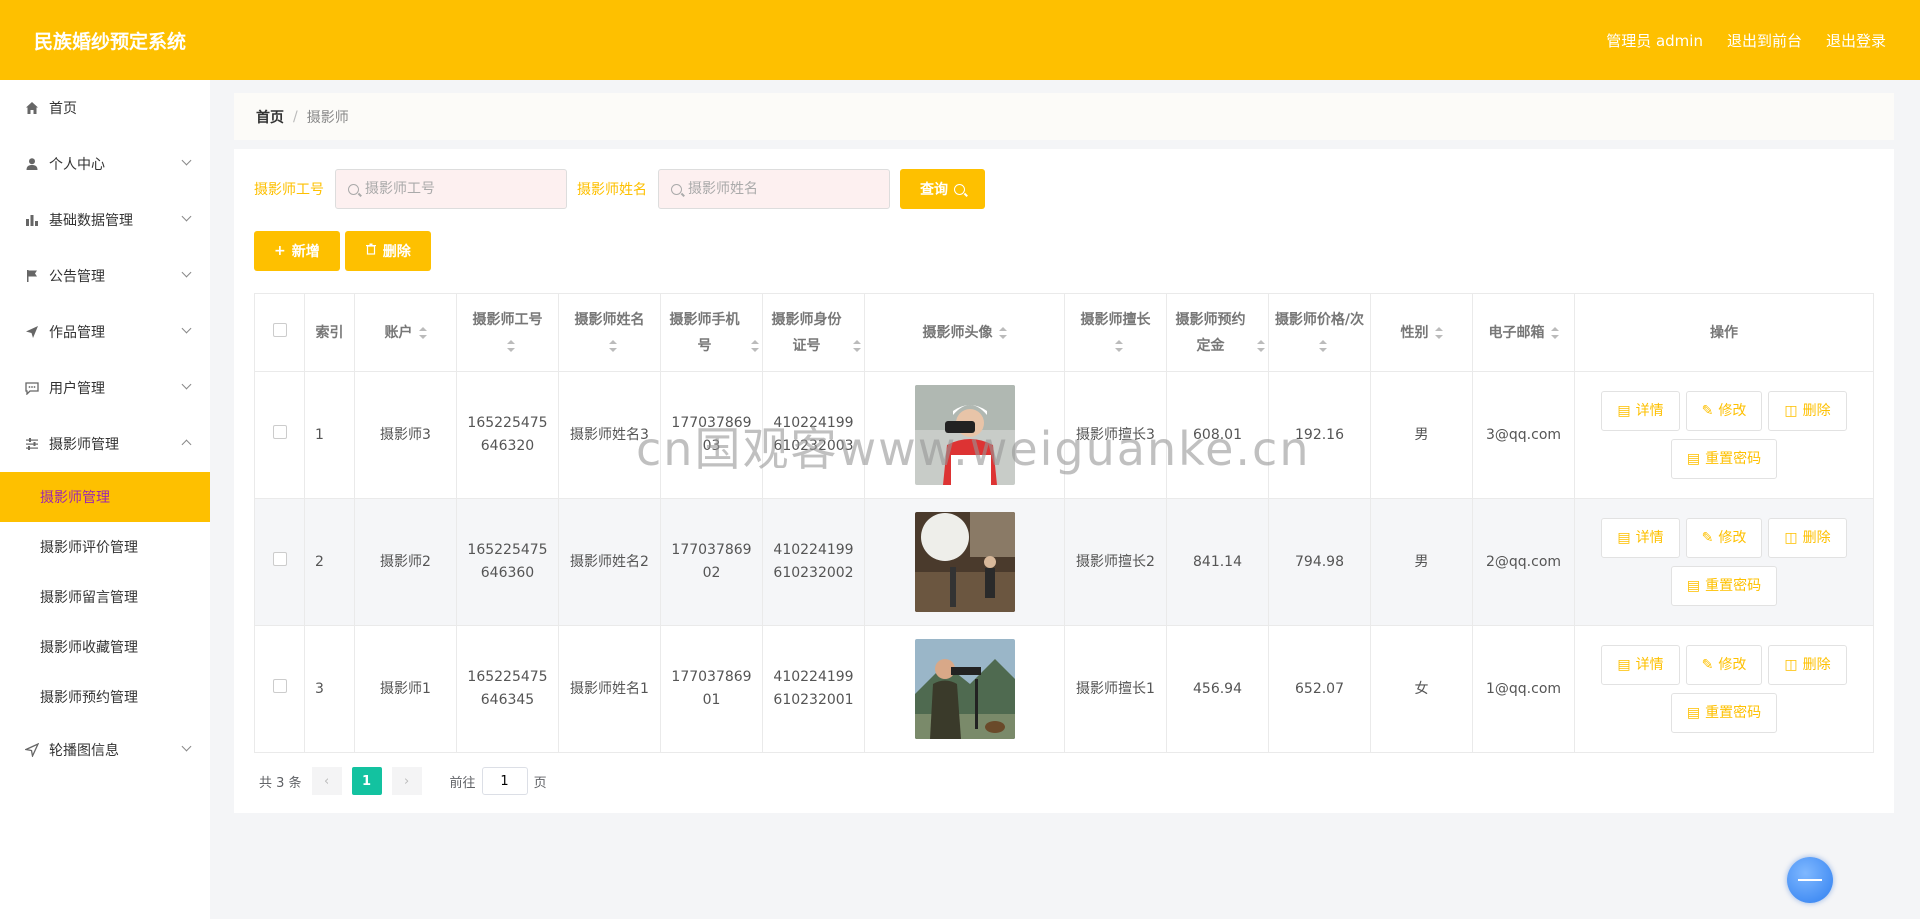  I want to click on name-input, so click(783, 189).